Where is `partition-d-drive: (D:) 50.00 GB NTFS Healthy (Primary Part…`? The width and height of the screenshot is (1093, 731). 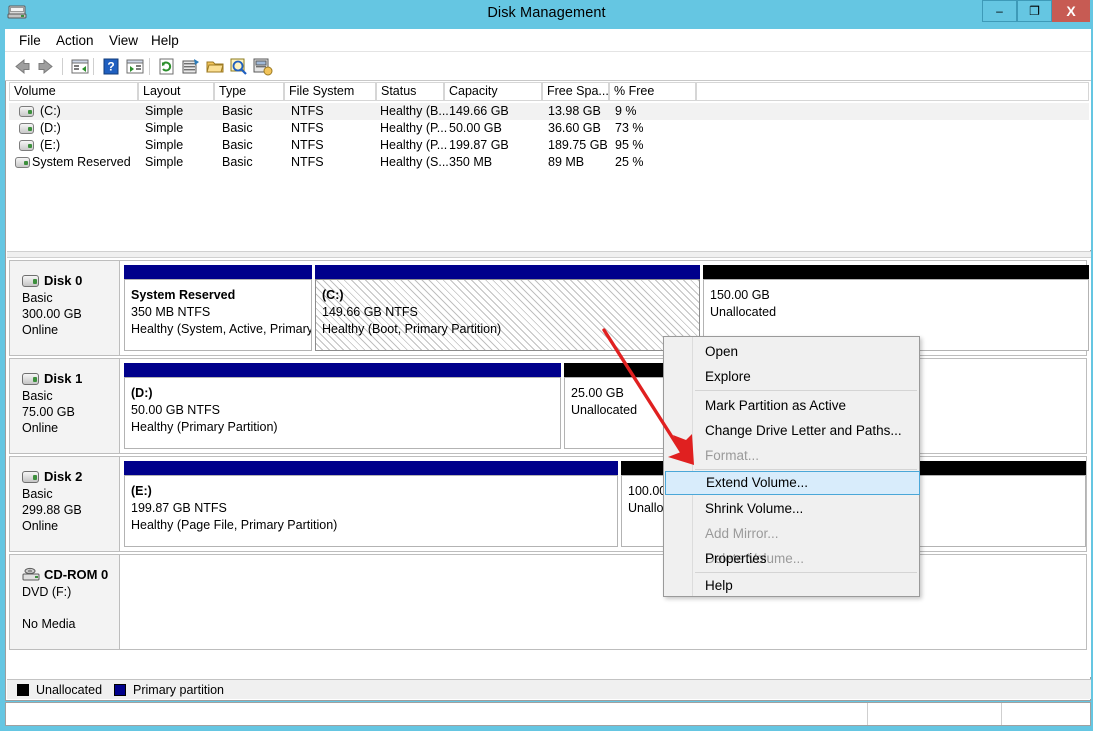 partition-d-drive: (D:) 50.00 GB NTFS Healthy (Primary Part… is located at coordinates (342, 406).